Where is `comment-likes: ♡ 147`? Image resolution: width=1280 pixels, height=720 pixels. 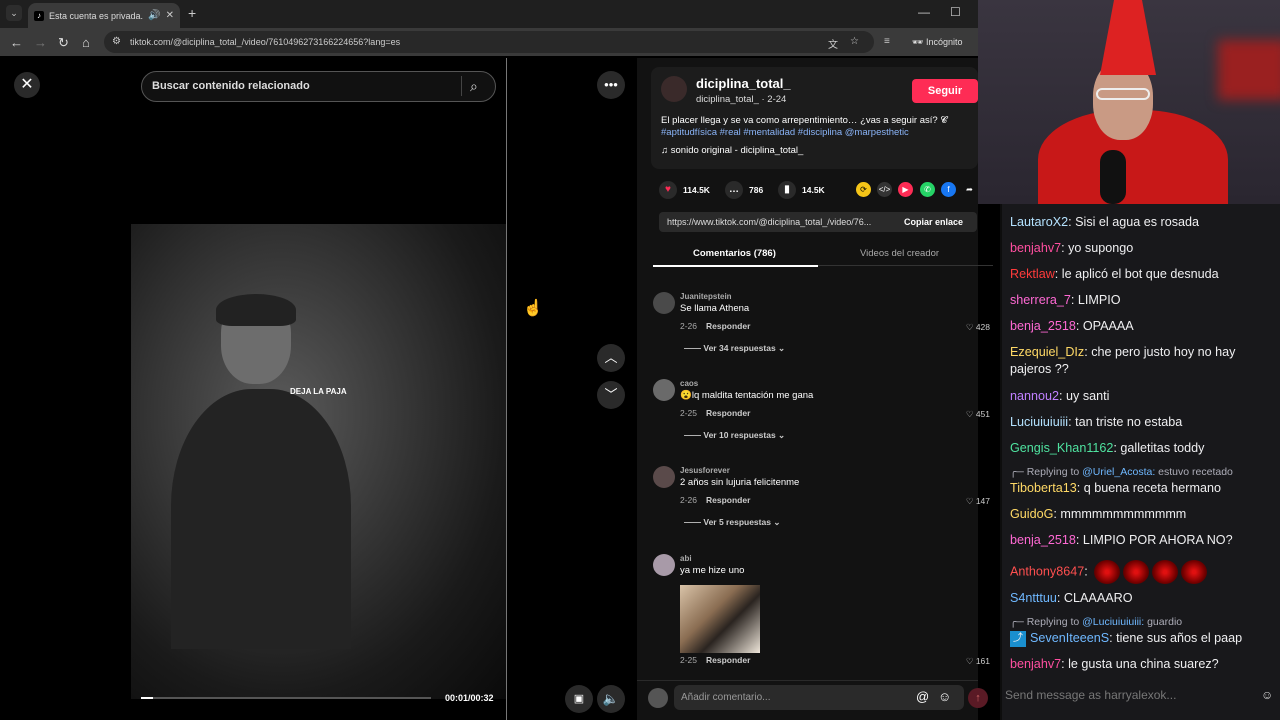 comment-likes: ♡ 147 is located at coordinates (978, 501).